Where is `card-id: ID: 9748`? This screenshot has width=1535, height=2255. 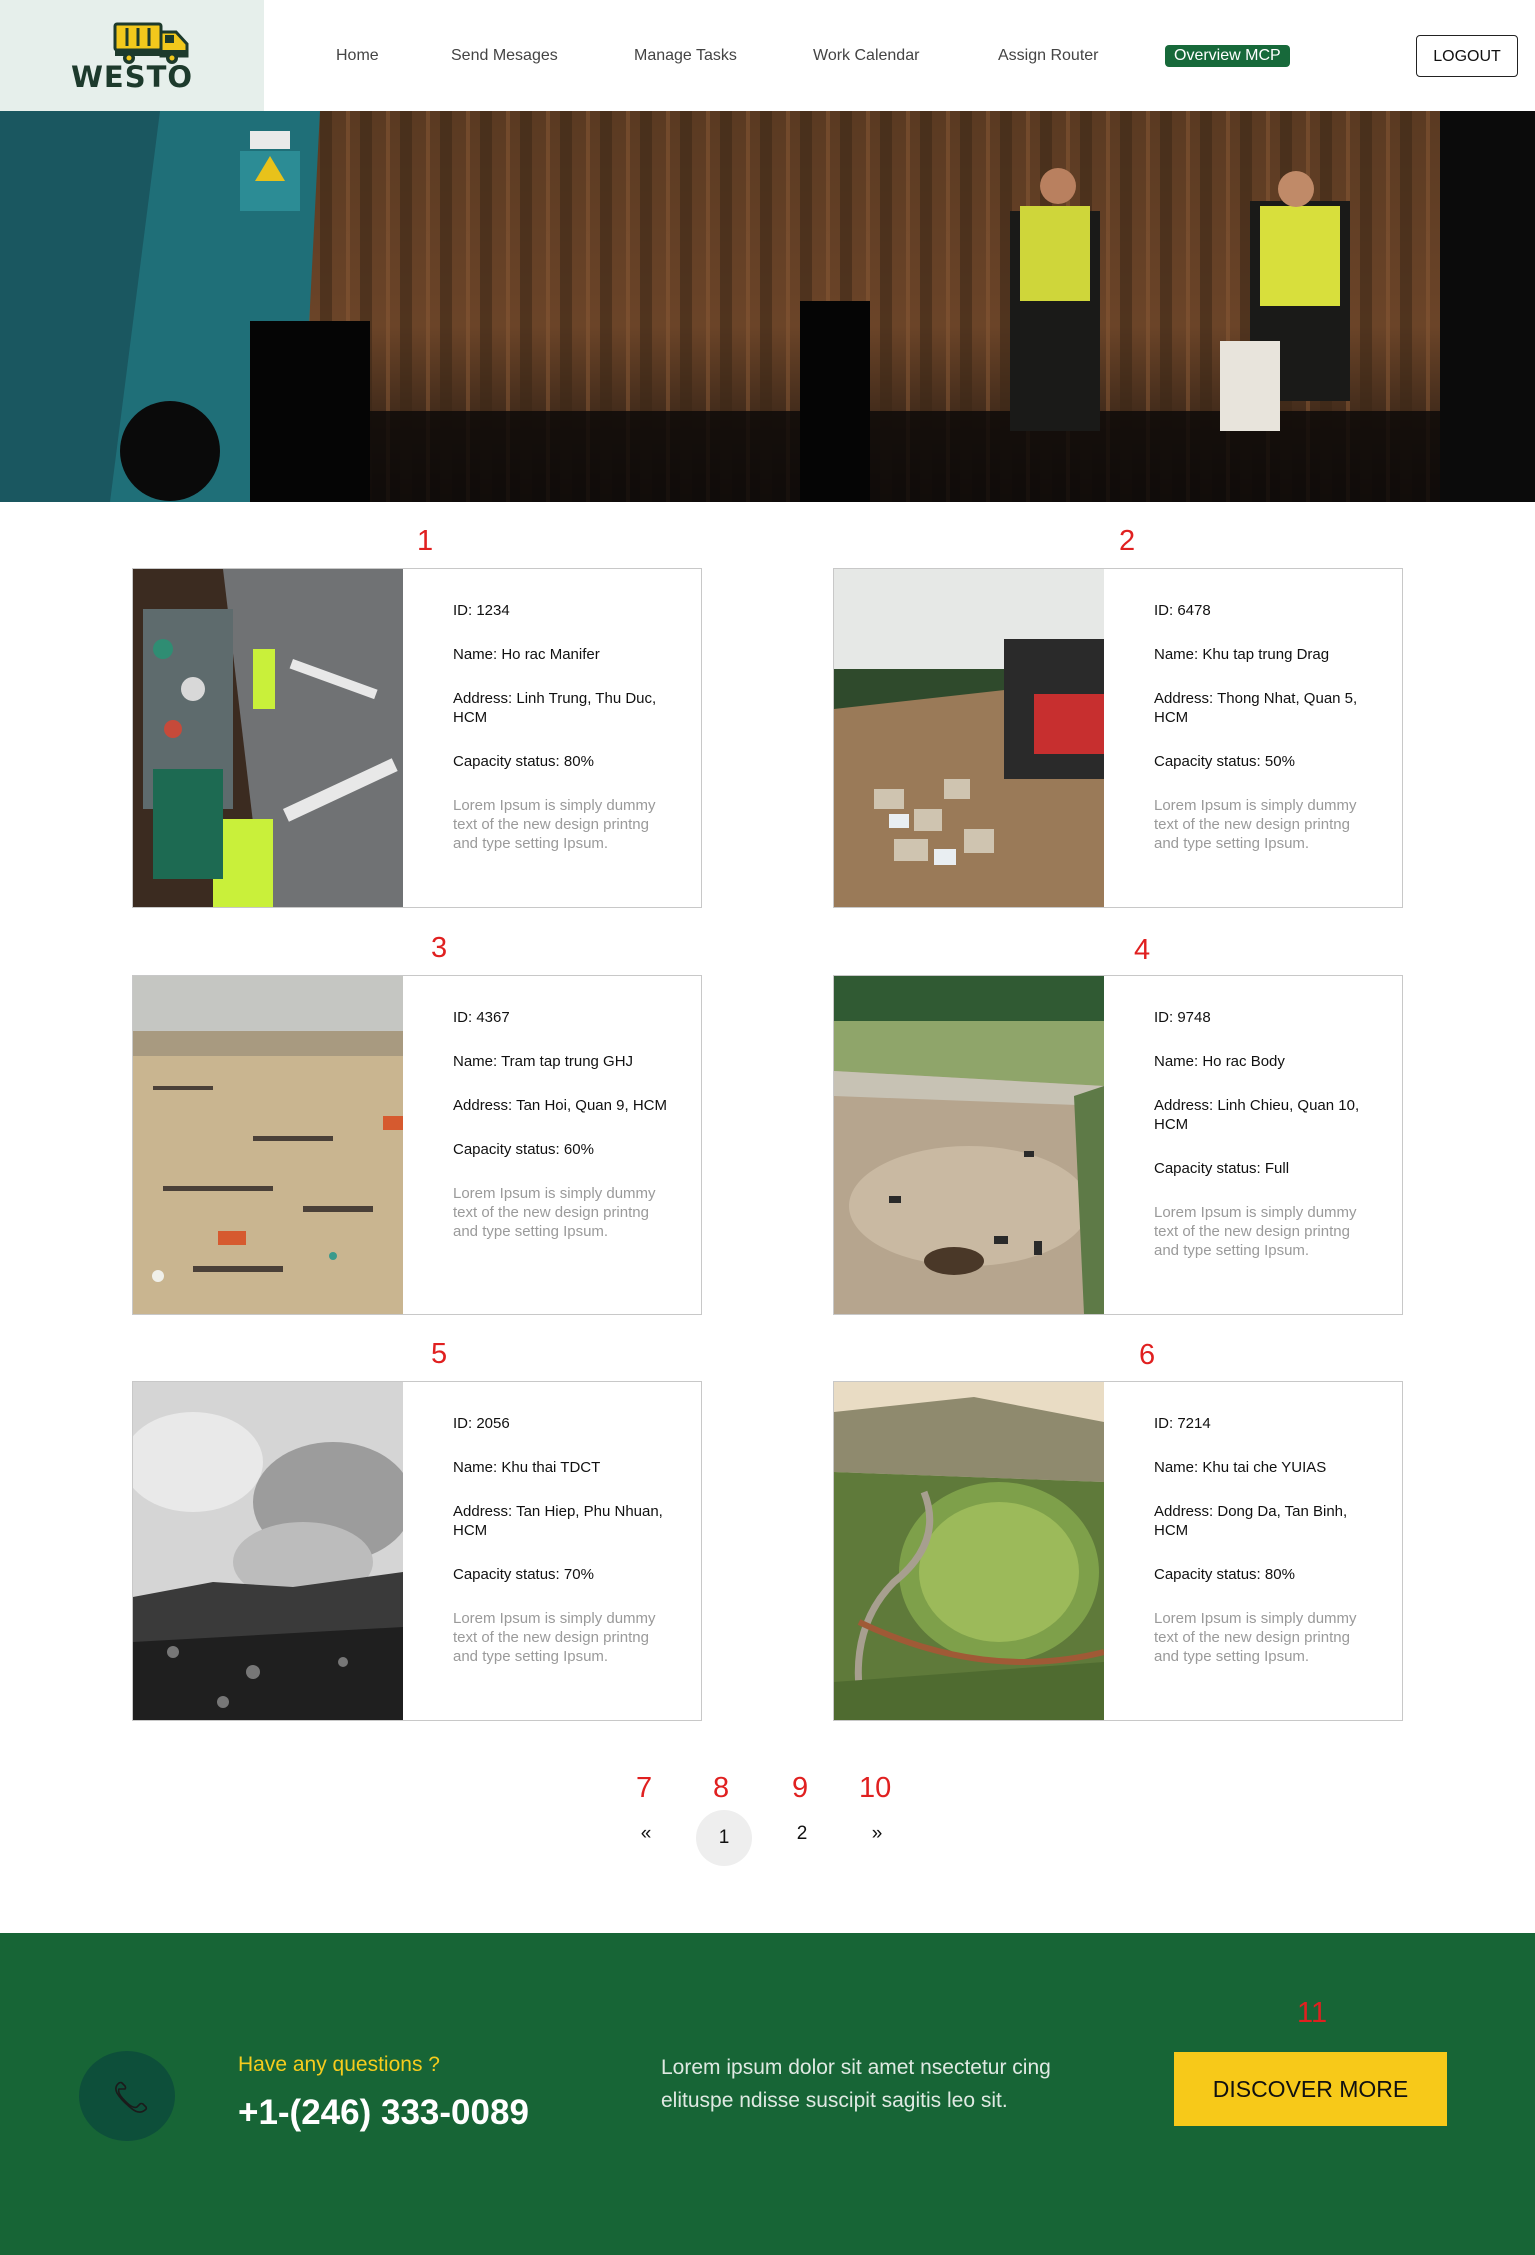
card-id: ID: 9748 is located at coordinates (1182, 1017).